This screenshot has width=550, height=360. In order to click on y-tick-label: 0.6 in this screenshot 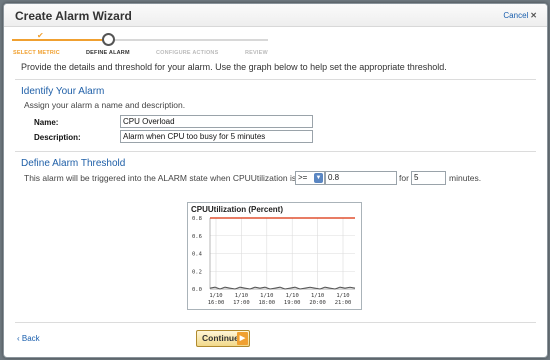, I will do `click(197, 237)`.